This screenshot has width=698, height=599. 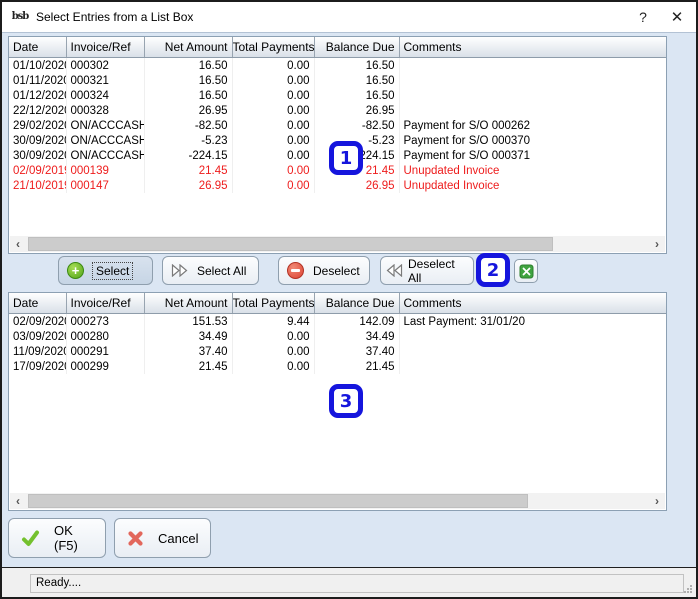 What do you see at coordinates (210, 270) in the screenshot?
I see `select-all-button: Select All` at bounding box center [210, 270].